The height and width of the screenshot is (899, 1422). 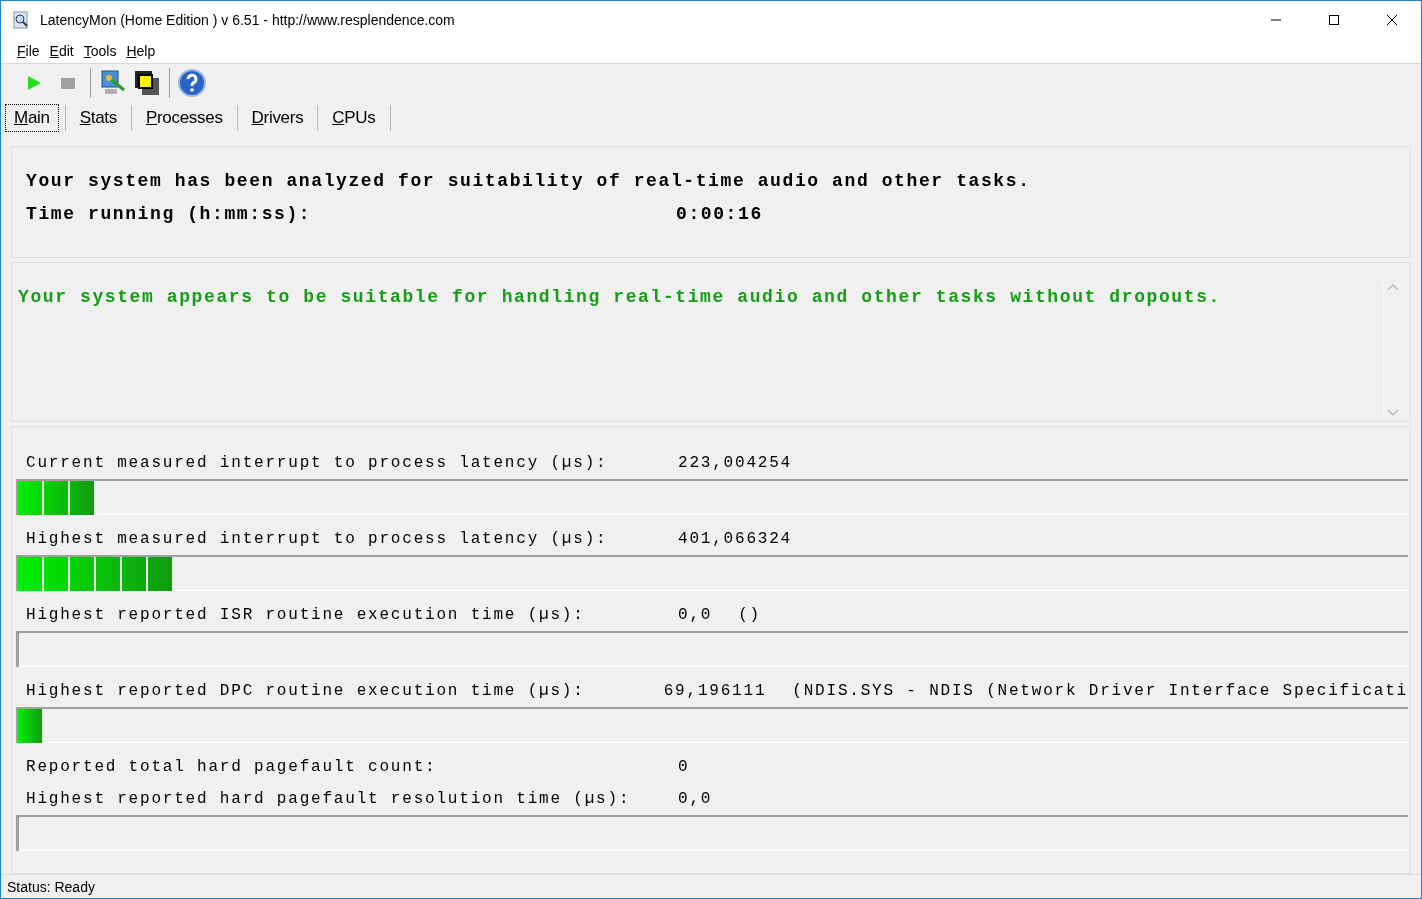 I want to click on metric-label: Highest reported hard pagefault resolution time (µs):, so click(x=329, y=799).